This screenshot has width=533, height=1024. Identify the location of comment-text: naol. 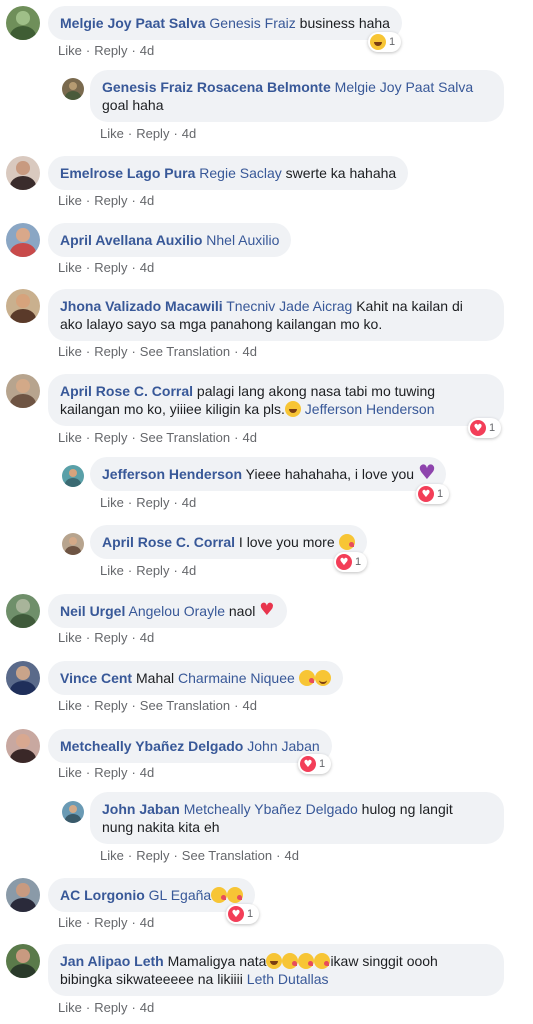
(242, 611).